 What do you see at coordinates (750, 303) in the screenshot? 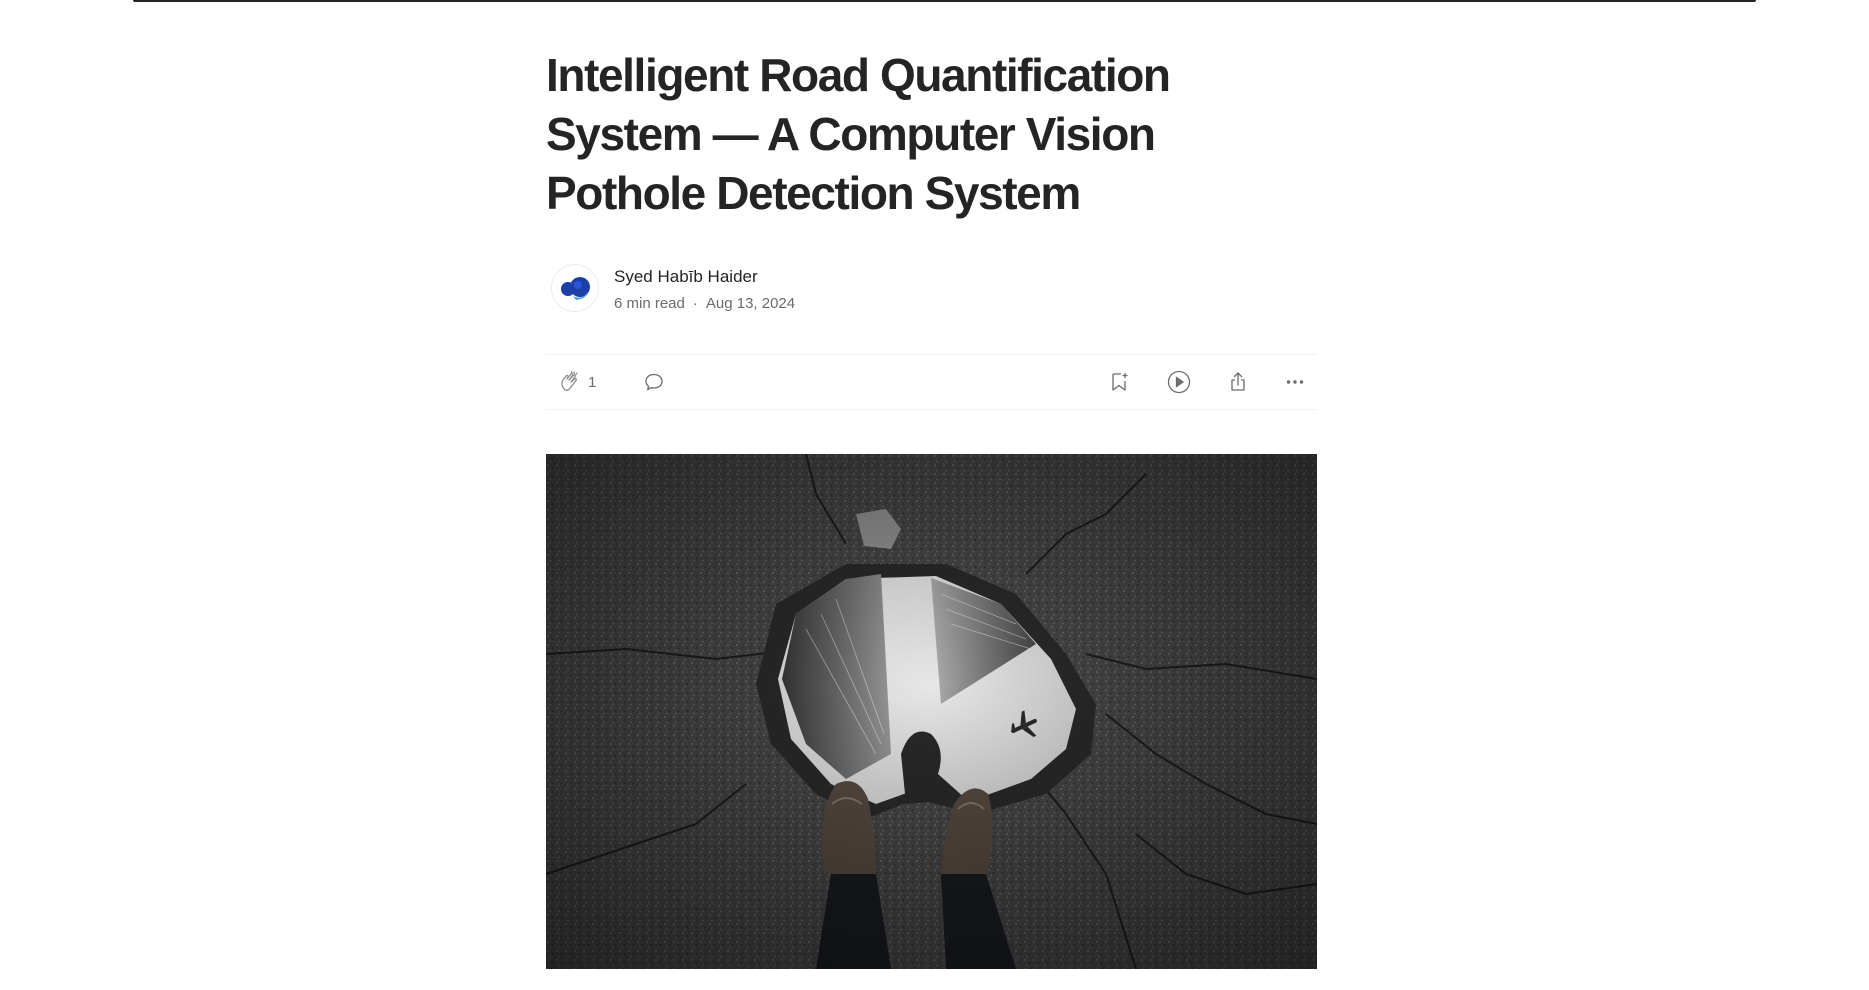
I see `publish-date: Aug 13, 2024` at bounding box center [750, 303].